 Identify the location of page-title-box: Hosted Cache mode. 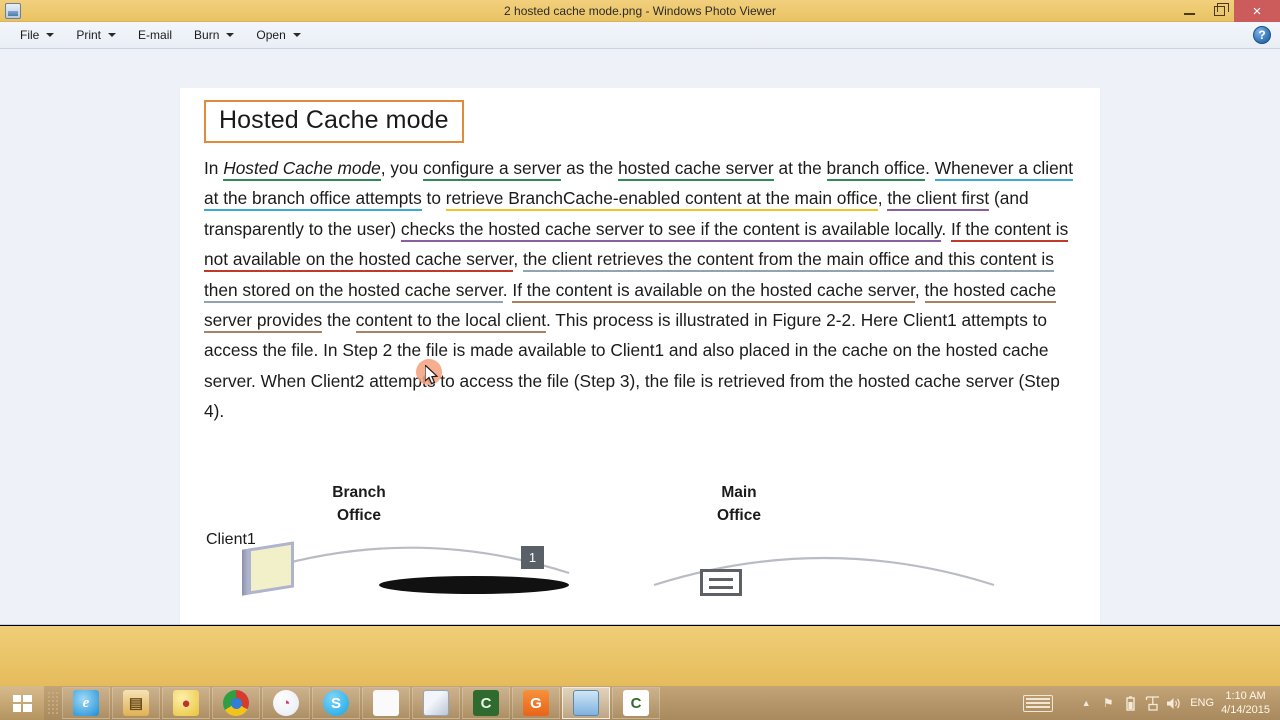
(334, 121).